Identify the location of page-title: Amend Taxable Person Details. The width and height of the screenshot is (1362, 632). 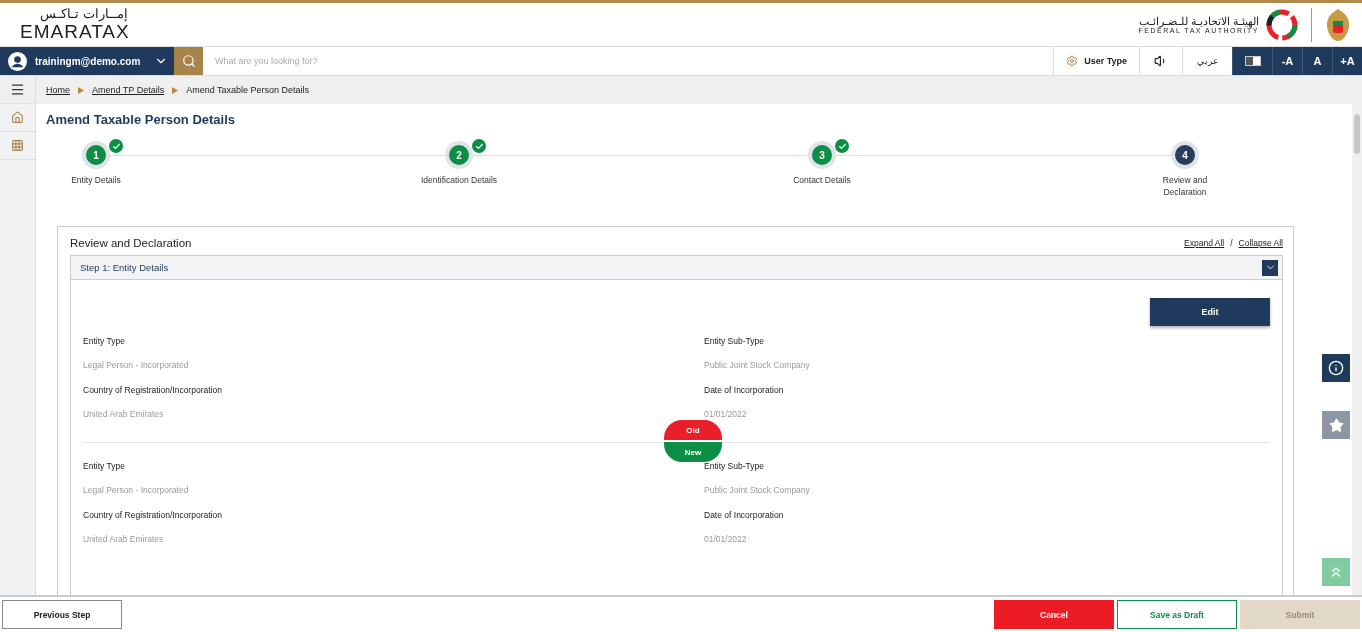
(141, 119).